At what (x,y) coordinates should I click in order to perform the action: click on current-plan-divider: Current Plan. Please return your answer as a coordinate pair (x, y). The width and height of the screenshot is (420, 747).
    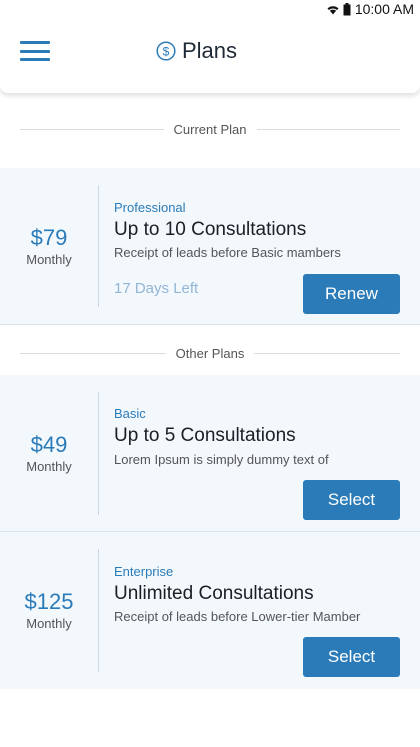
    Looking at the image, I should click on (210, 129).